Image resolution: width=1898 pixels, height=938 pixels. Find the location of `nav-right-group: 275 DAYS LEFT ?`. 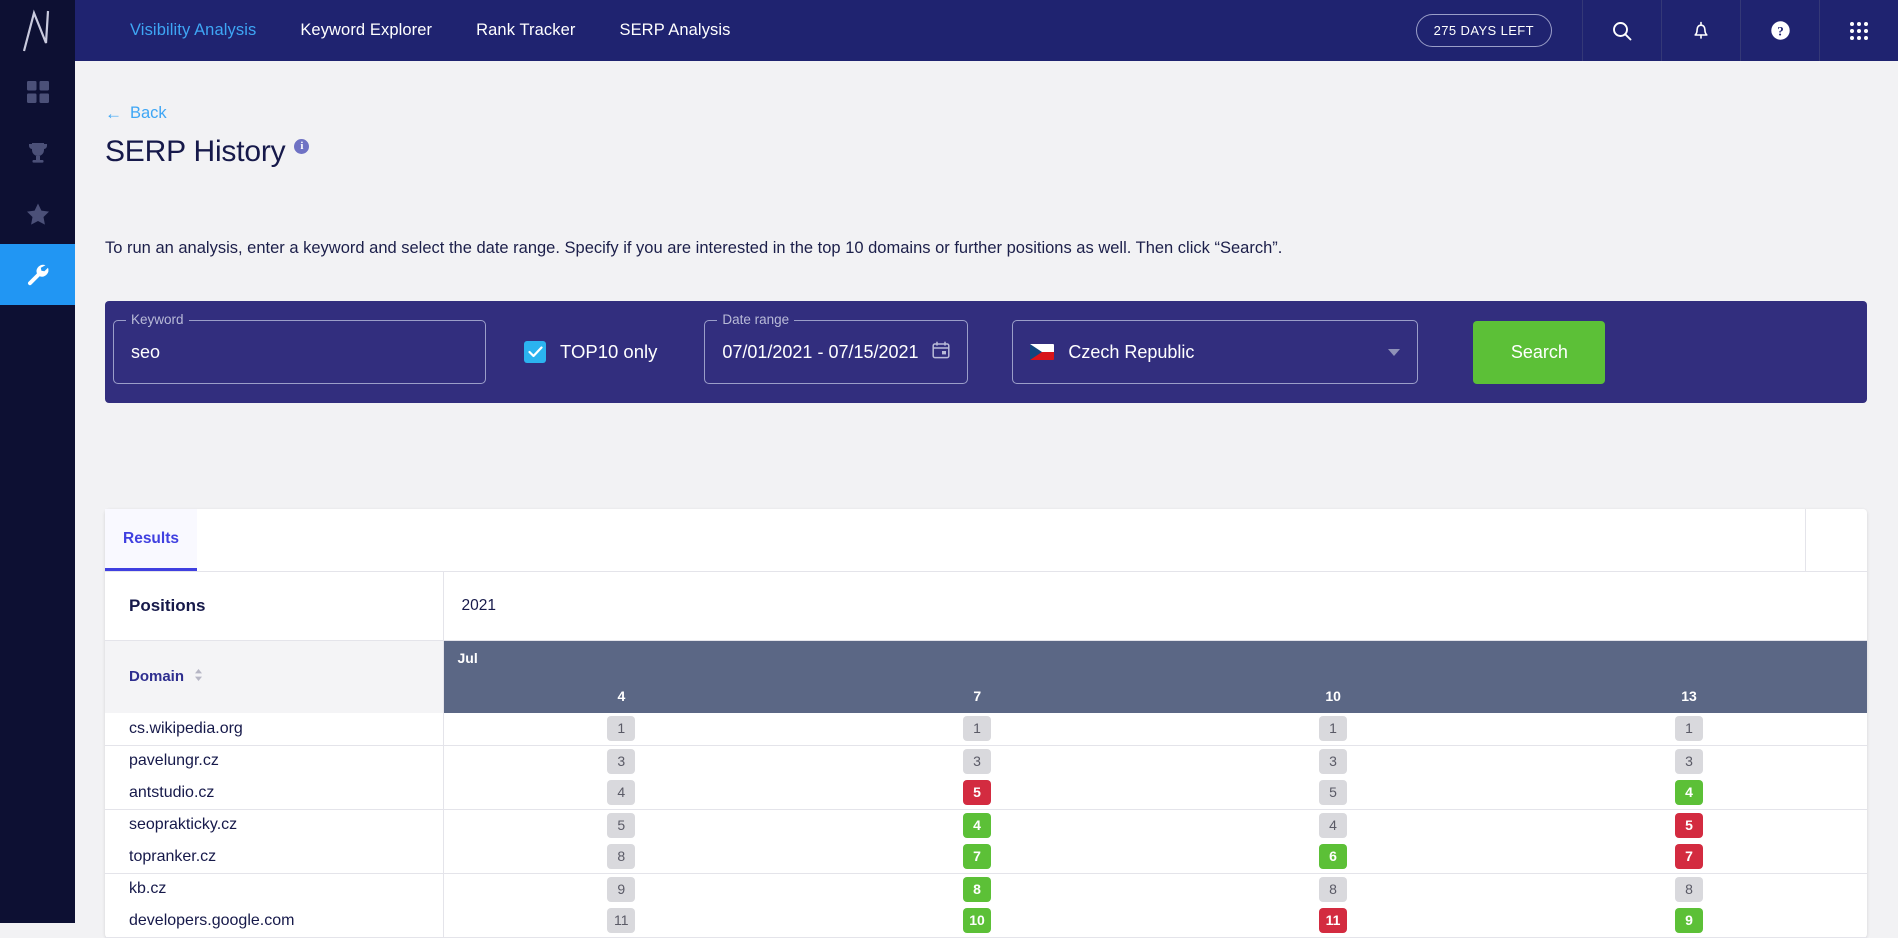

nav-right-group: 275 DAYS LEFT ? is located at coordinates (1656, 30).